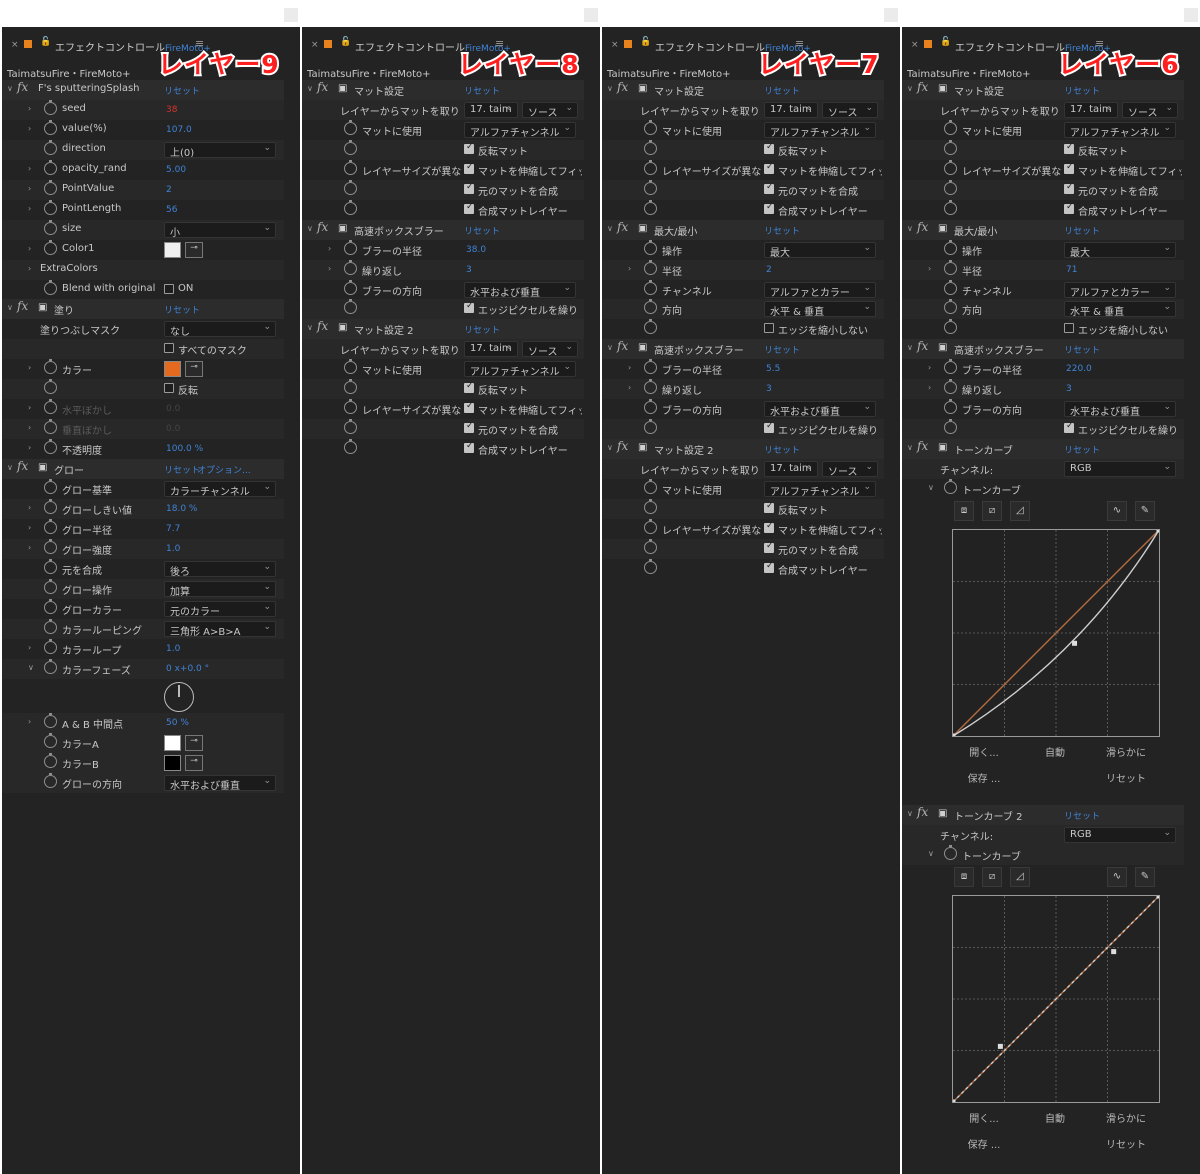  Describe the element at coordinates (169, 388) in the screenshot. I see `invert-checkbox` at that location.